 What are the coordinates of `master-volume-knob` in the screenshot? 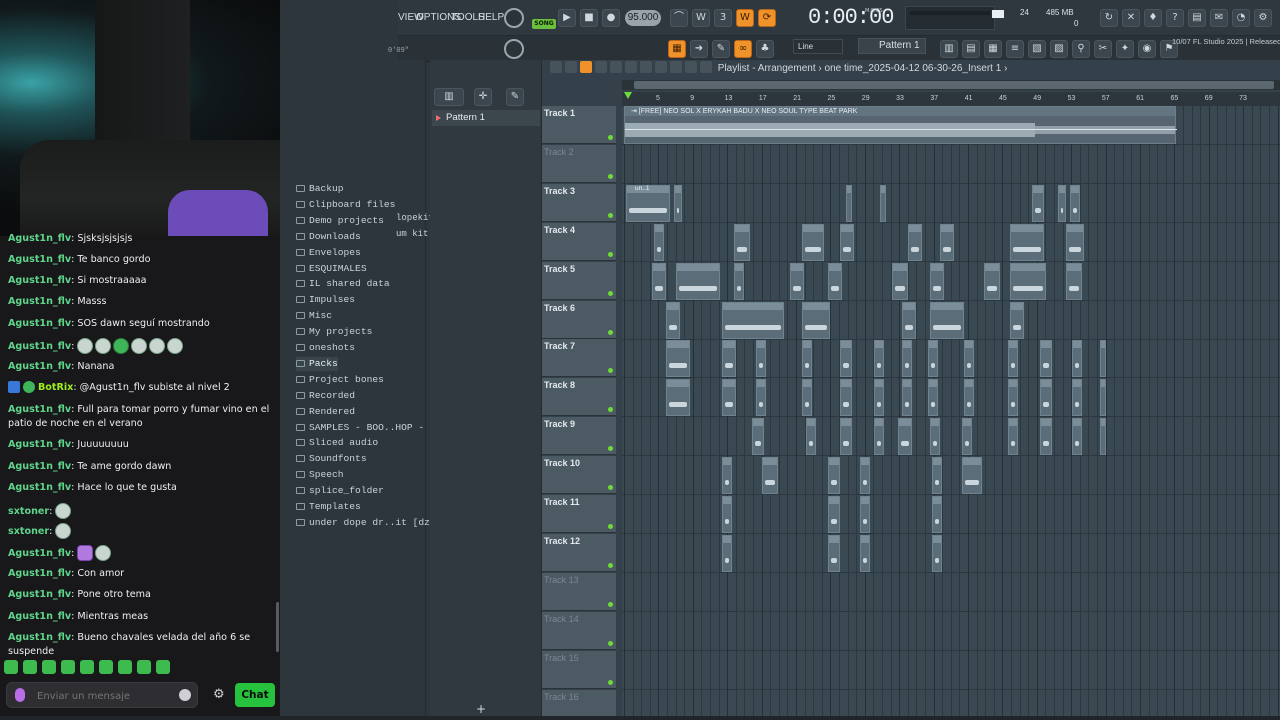 It's located at (514, 49).